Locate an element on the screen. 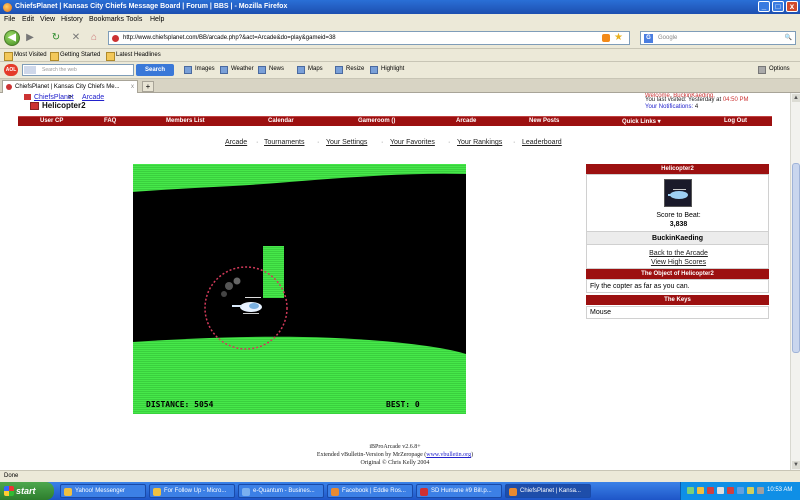  last-visited-label: You last visited: Yesterday at is located at coordinates (683, 100).